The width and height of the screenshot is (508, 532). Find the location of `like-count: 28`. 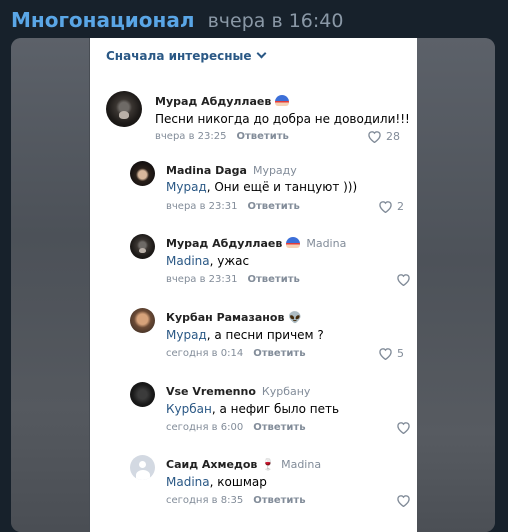

like-count: 28 is located at coordinates (393, 136).